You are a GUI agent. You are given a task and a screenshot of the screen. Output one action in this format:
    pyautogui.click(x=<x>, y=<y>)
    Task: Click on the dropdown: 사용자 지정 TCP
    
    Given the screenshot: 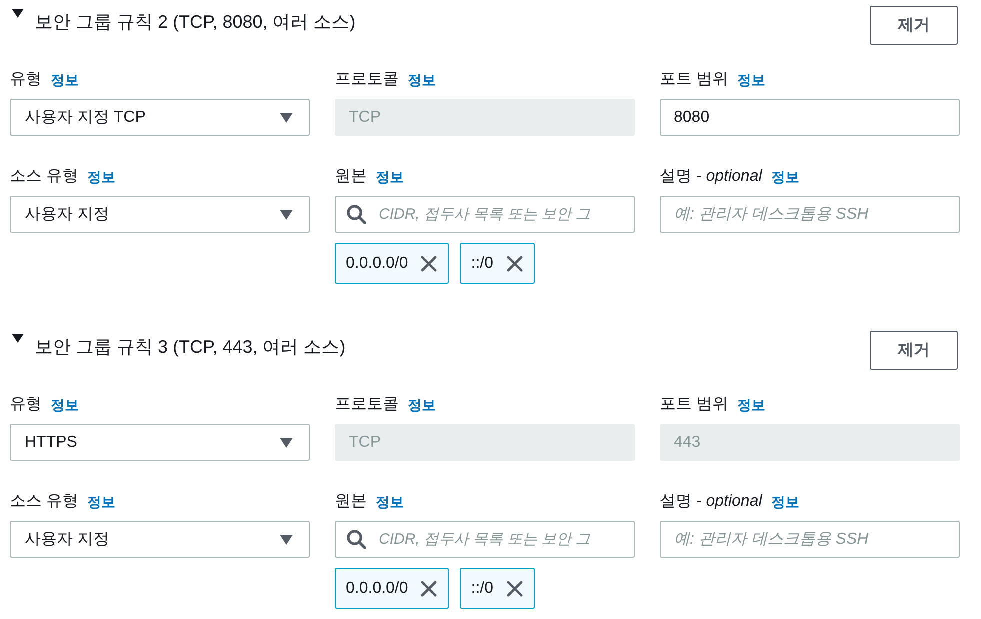 What is the action you would take?
    pyautogui.click(x=160, y=117)
    